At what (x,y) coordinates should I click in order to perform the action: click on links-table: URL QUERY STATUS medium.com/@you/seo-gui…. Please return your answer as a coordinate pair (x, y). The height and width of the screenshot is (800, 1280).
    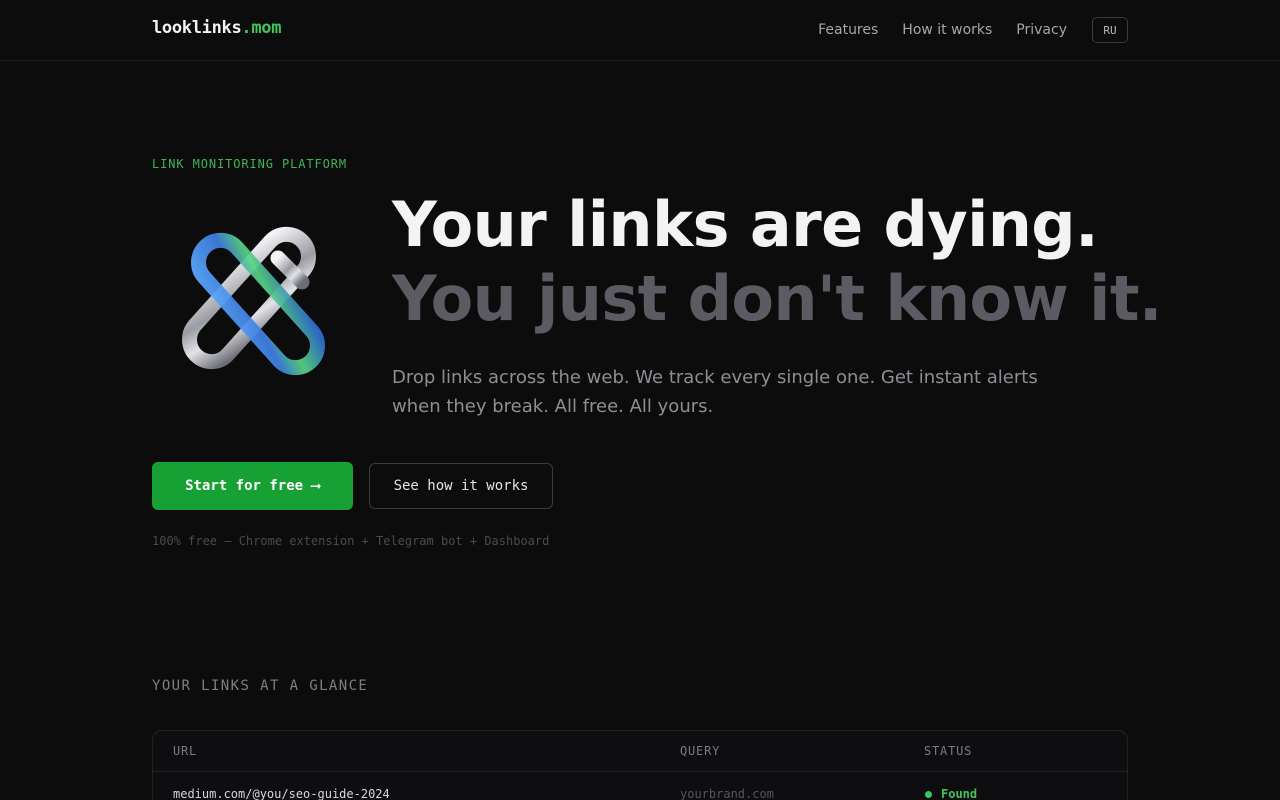
    Looking at the image, I should click on (640, 765).